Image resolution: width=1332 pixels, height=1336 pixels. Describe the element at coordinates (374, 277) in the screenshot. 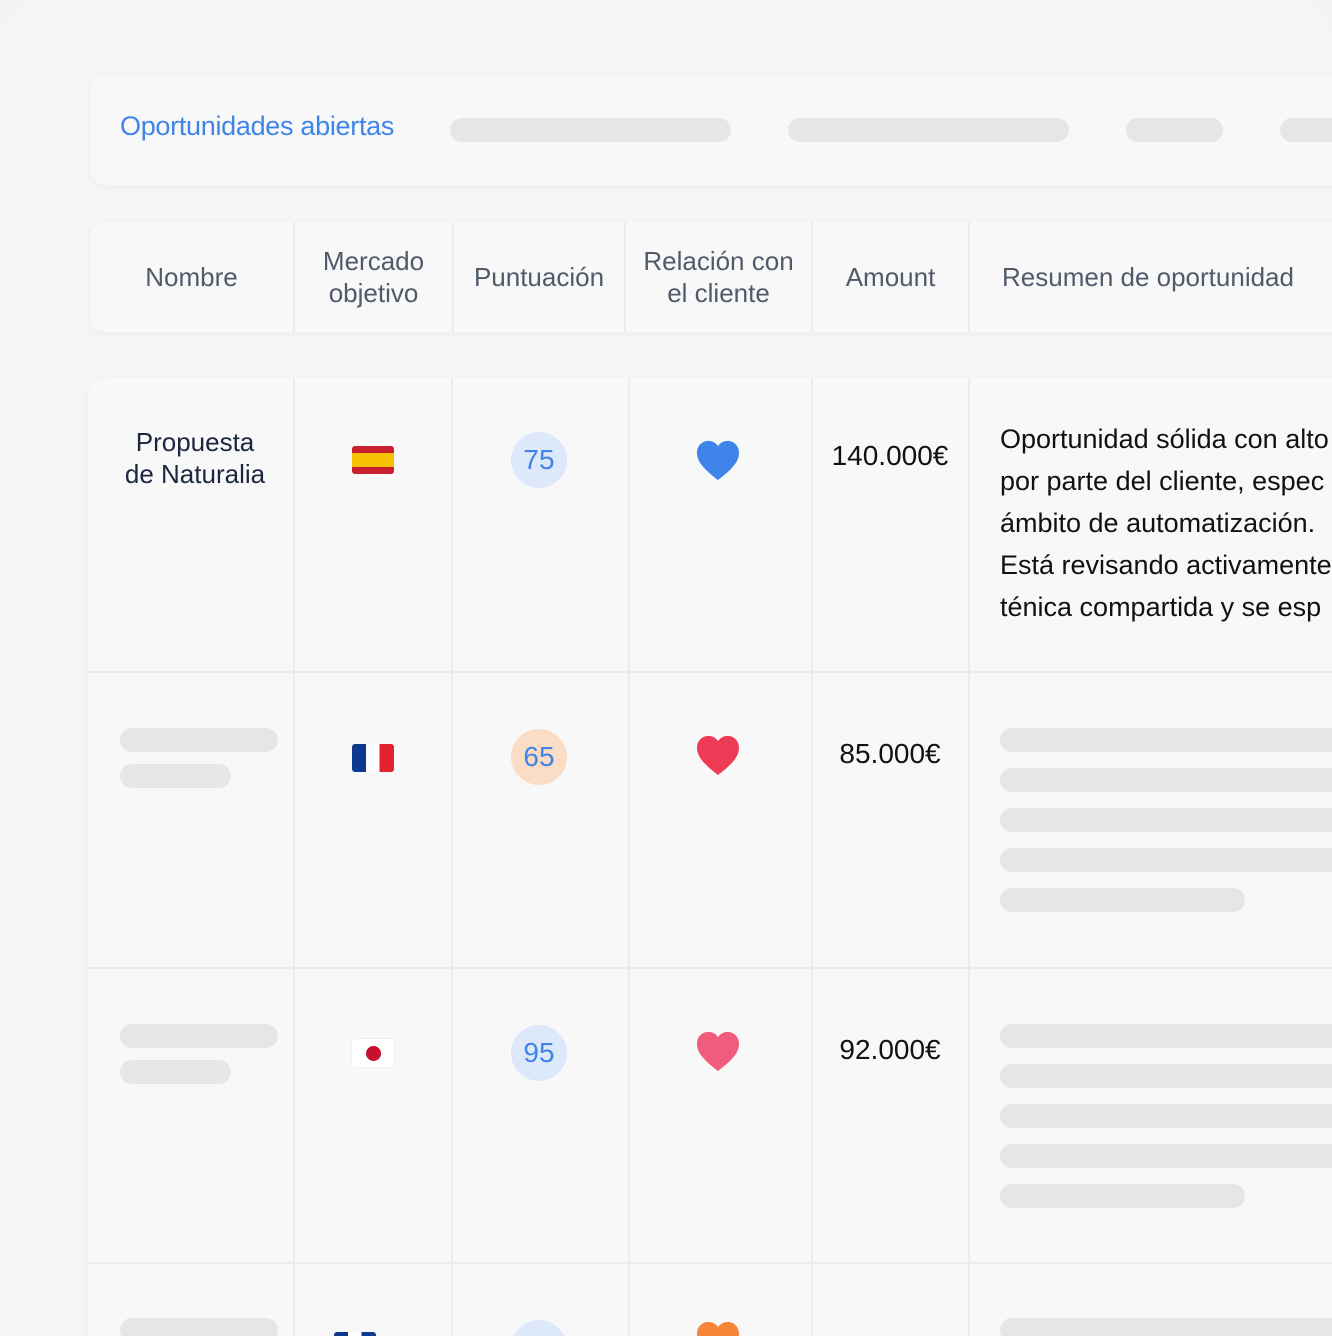

I see `column-header-mercado: Mercado objetivo` at that location.